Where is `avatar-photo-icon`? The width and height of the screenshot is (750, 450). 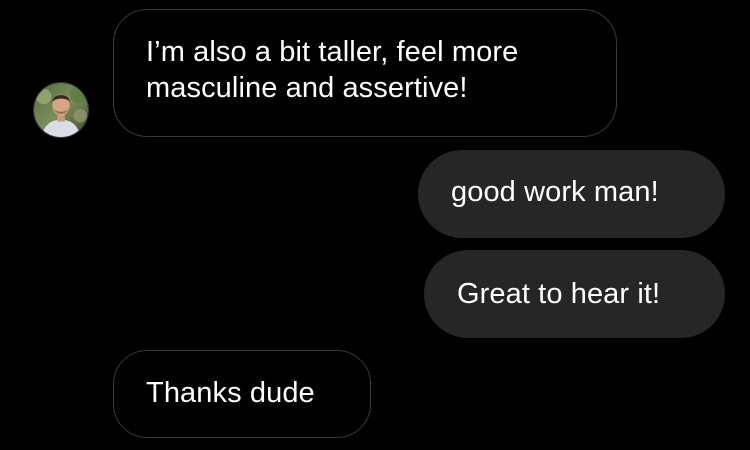 avatar-photo-icon is located at coordinates (61, 110).